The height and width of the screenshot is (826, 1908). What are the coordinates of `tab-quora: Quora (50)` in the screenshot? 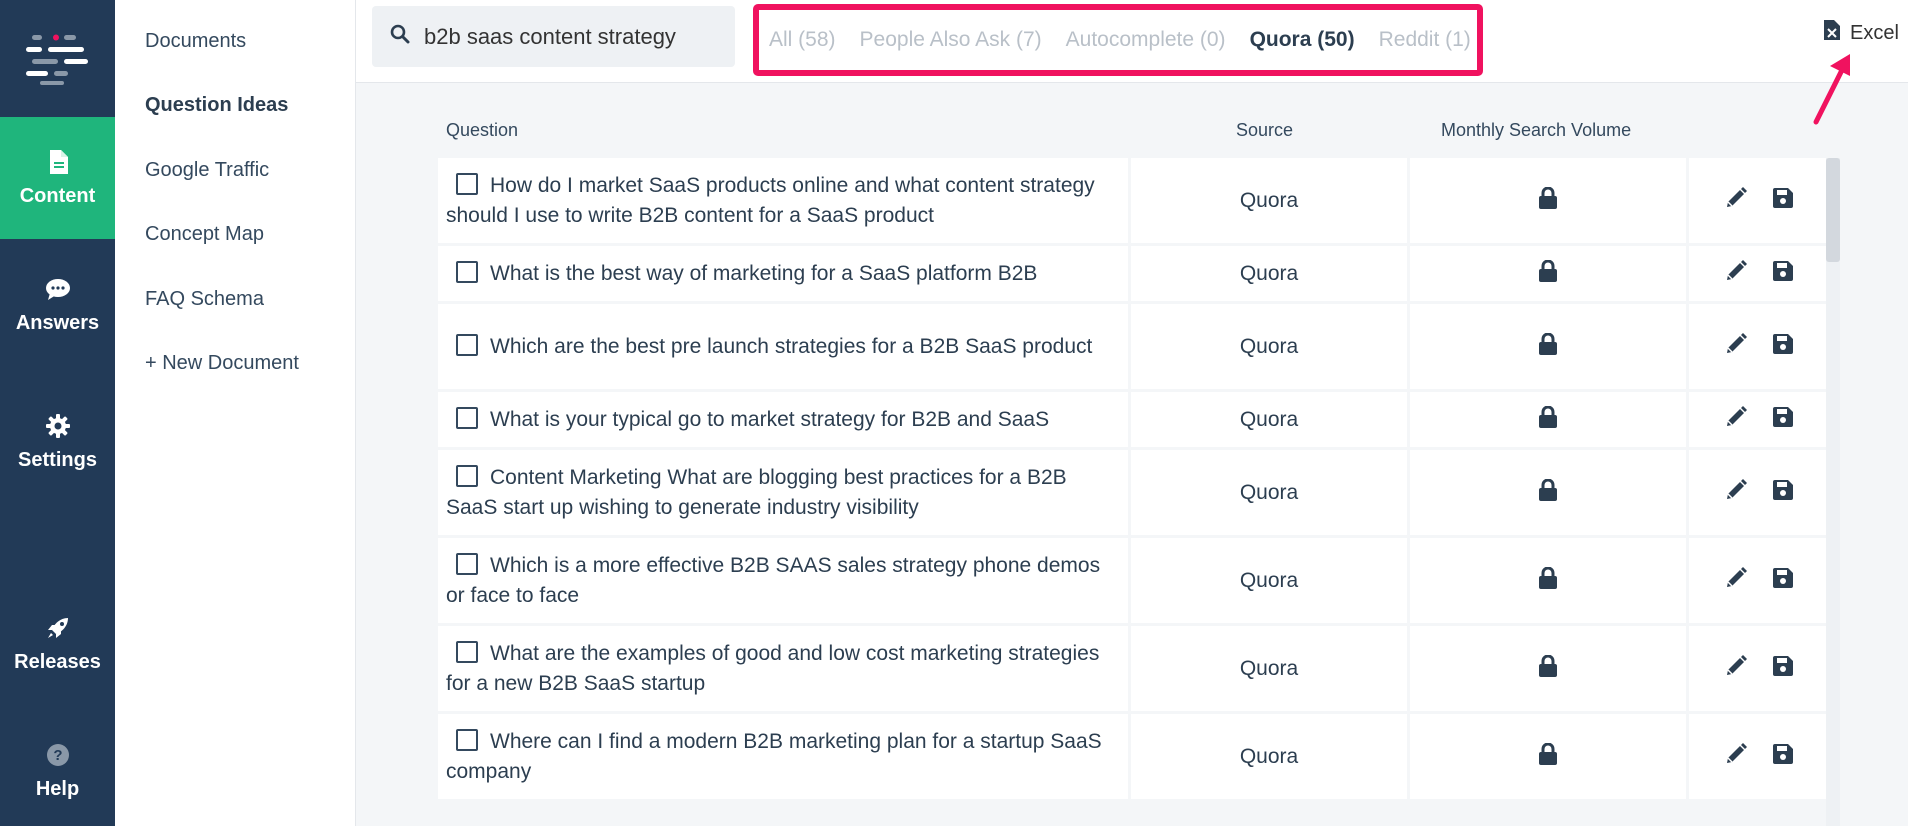 It's located at (1302, 40).